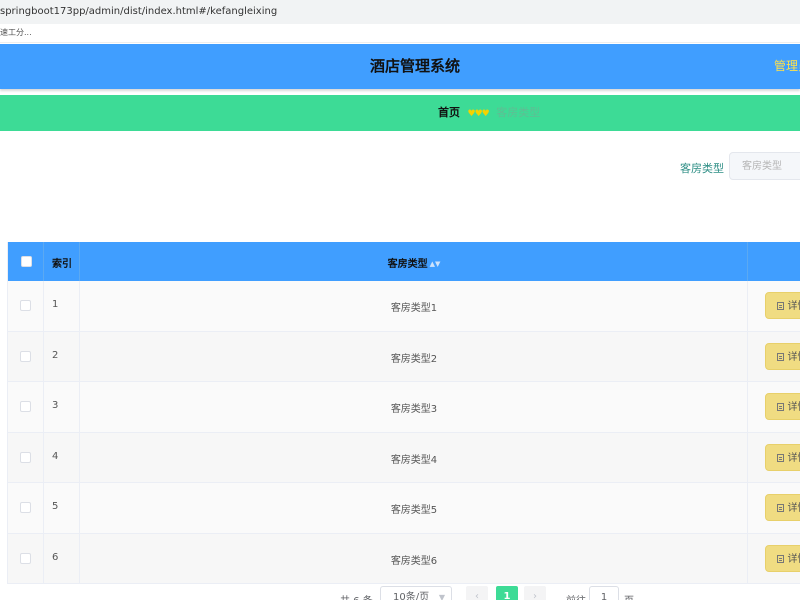 This screenshot has width=800, height=600. I want to click on row-type-cell: 客房类型3, so click(414, 407).